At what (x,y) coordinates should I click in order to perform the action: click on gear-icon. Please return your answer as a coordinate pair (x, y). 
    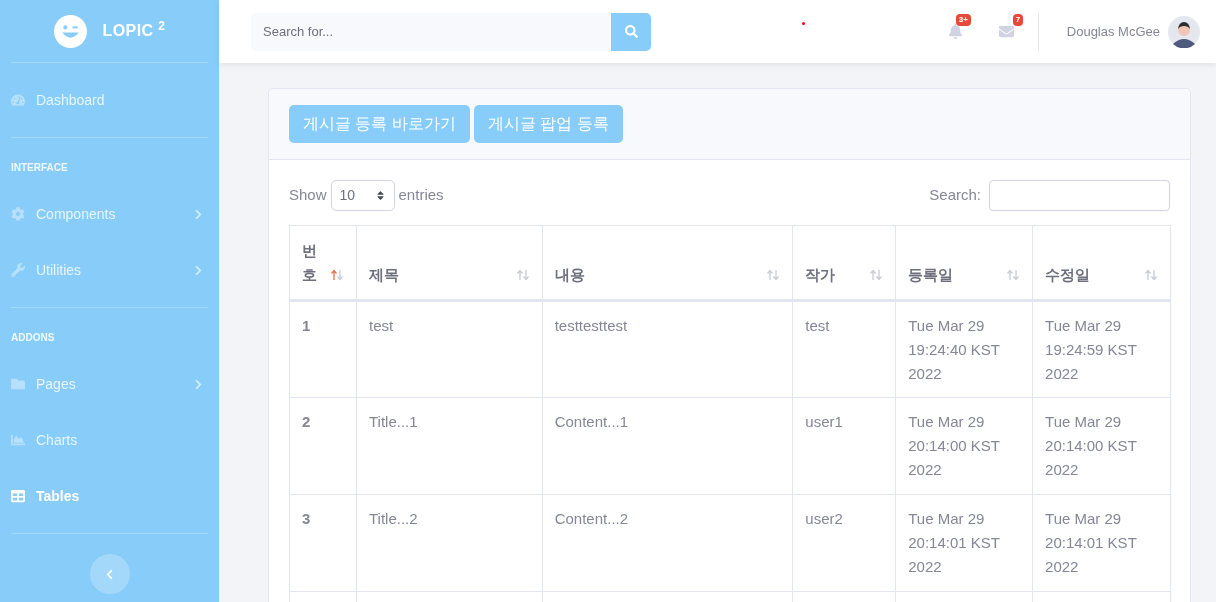
    Looking at the image, I should click on (18, 214).